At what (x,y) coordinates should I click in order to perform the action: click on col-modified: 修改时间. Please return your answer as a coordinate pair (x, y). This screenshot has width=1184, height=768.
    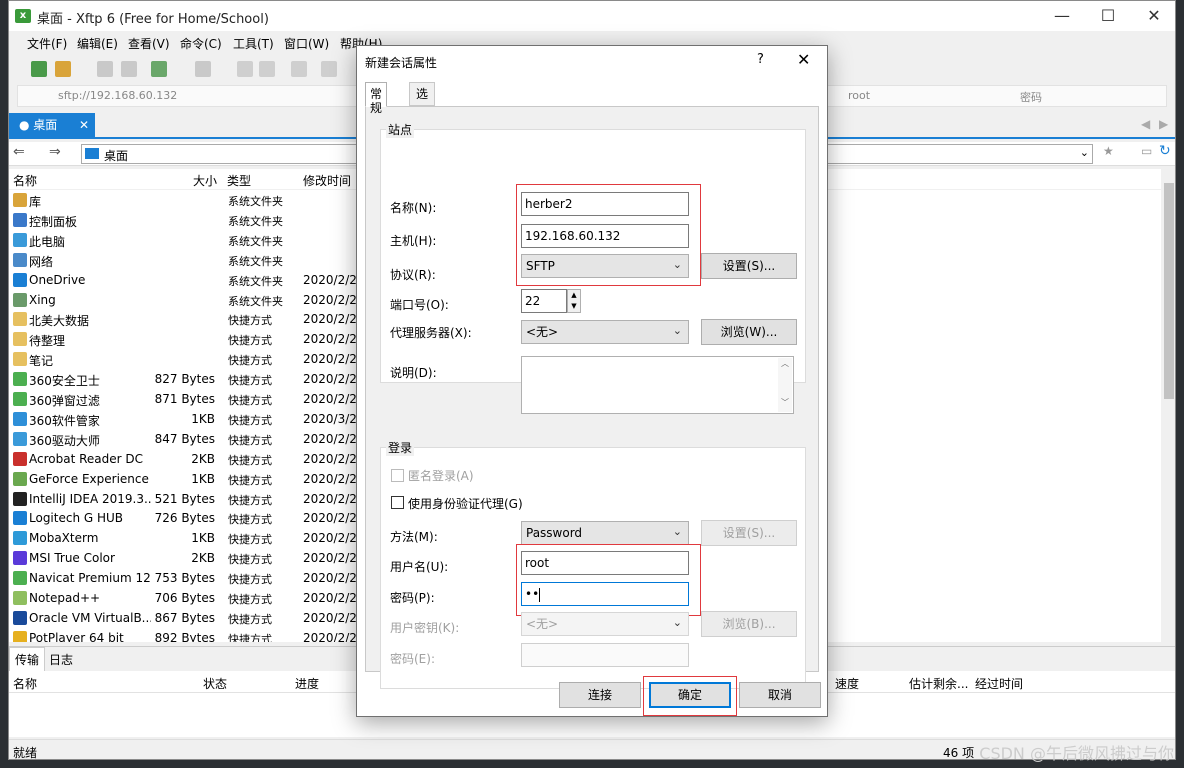
    Looking at the image, I should click on (327, 180).